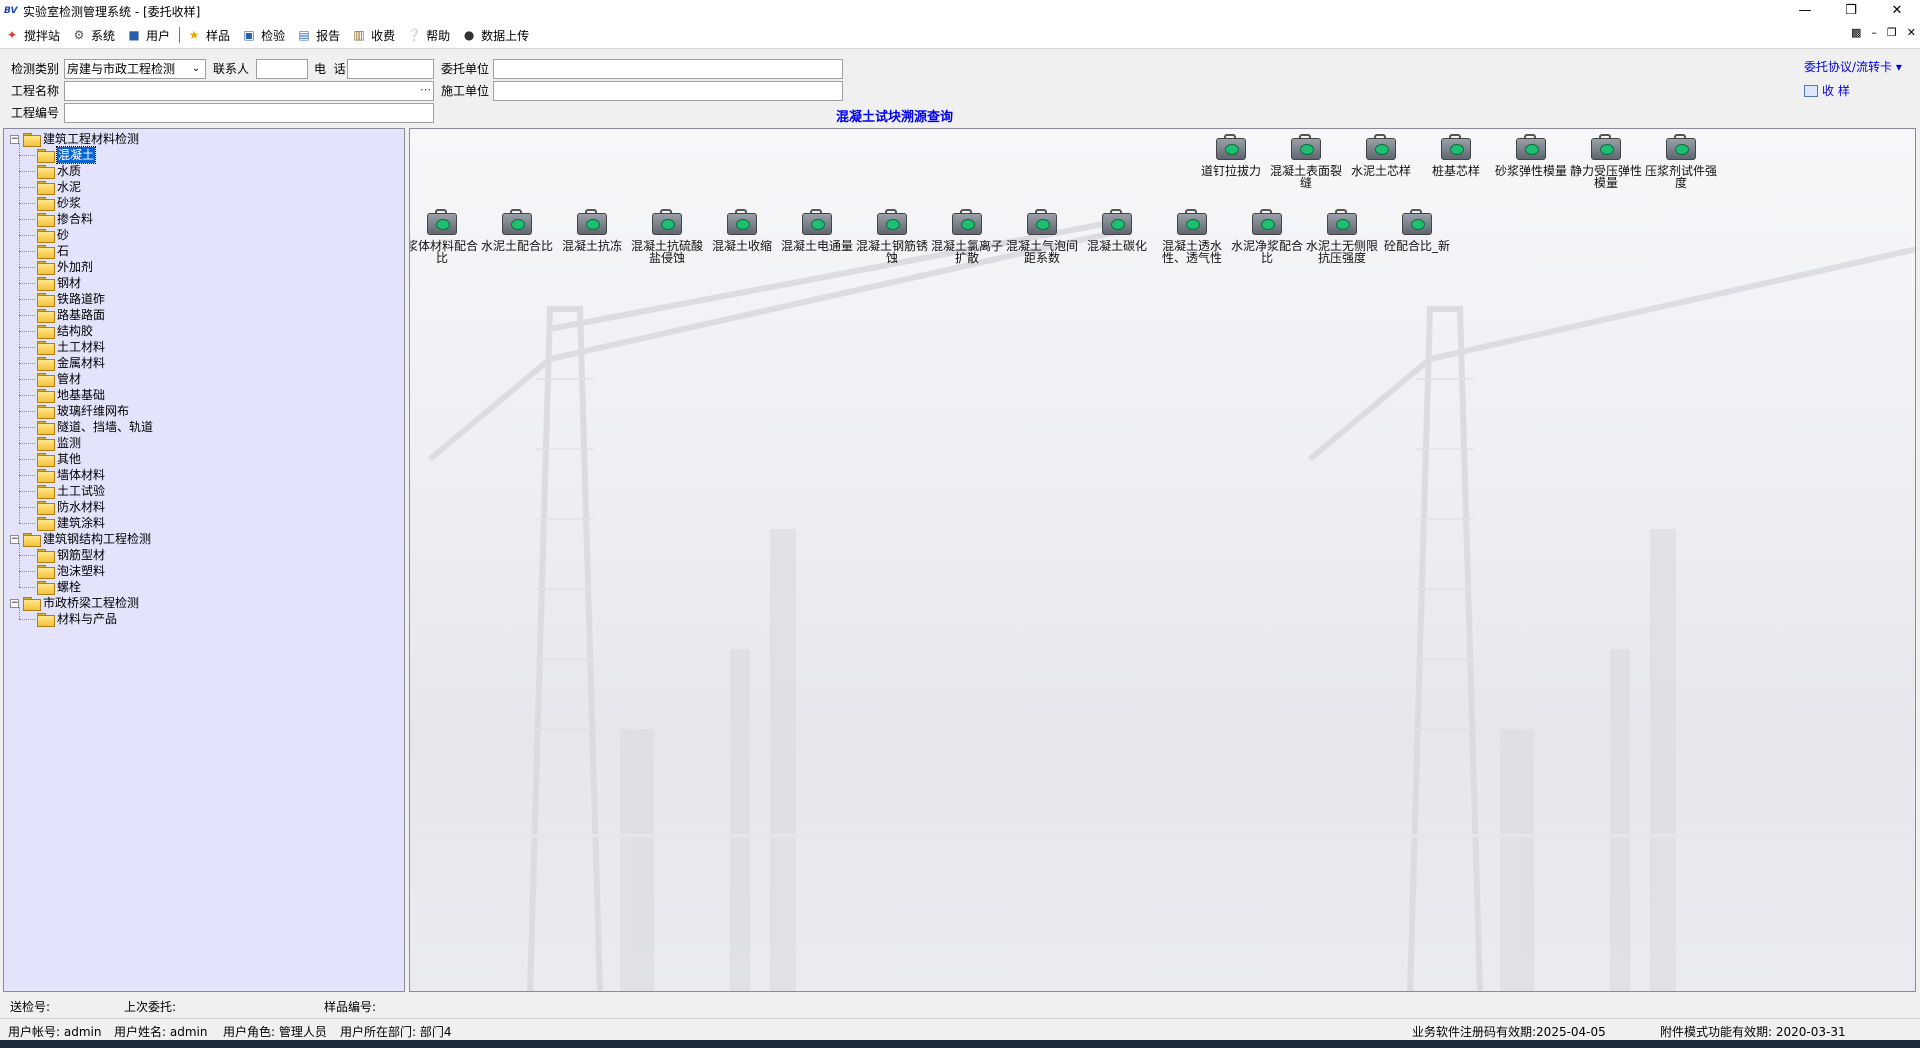 The width and height of the screenshot is (1920, 1048). What do you see at coordinates (1911, 32) in the screenshot?
I see `mdi-close-button: ✕` at bounding box center [1911, 32].